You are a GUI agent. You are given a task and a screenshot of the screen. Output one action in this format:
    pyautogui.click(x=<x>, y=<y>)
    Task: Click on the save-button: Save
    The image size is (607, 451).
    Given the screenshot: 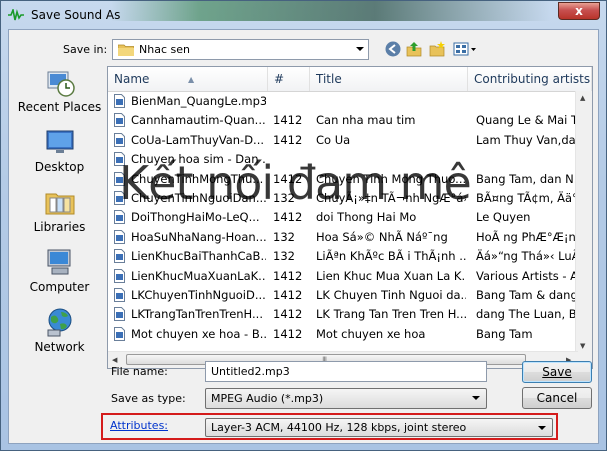 What is the action you would take?
    pyautogui.click(x=557, y=372)
    